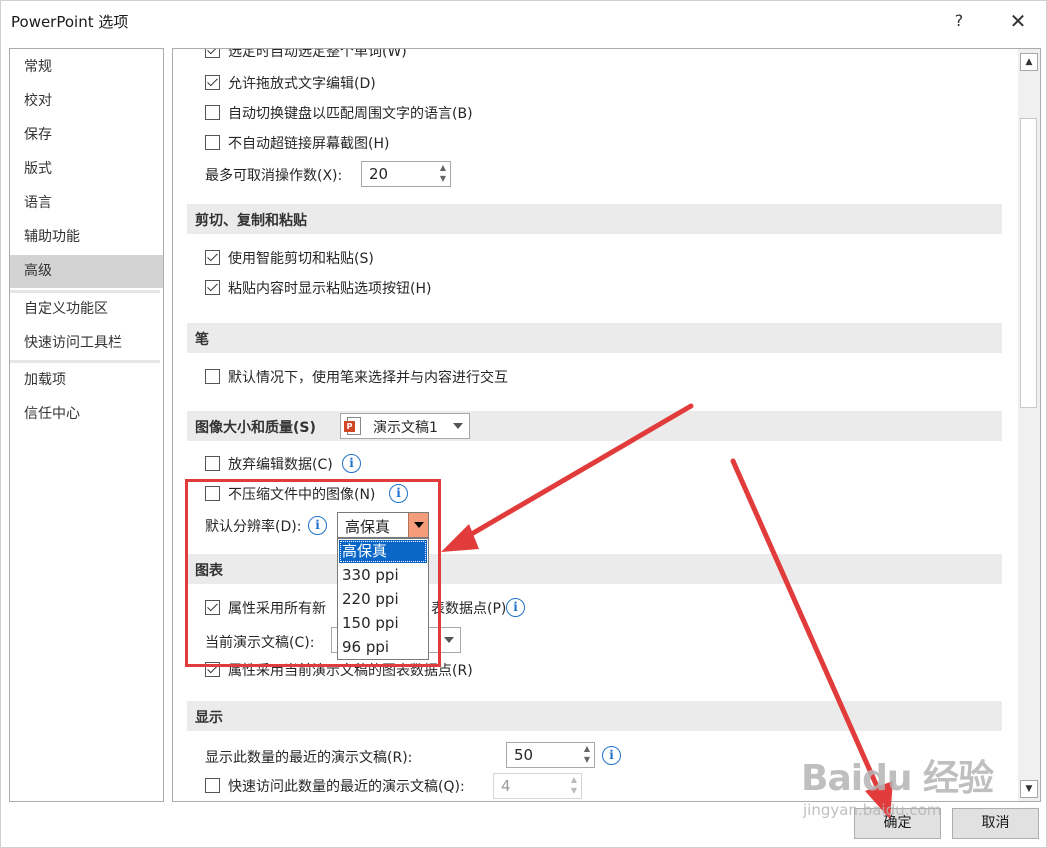 This screenshot has height=848, width=1047. I want to click on sidebar-item-customize-ribbon: 自定义功能区, so click(86, 309).